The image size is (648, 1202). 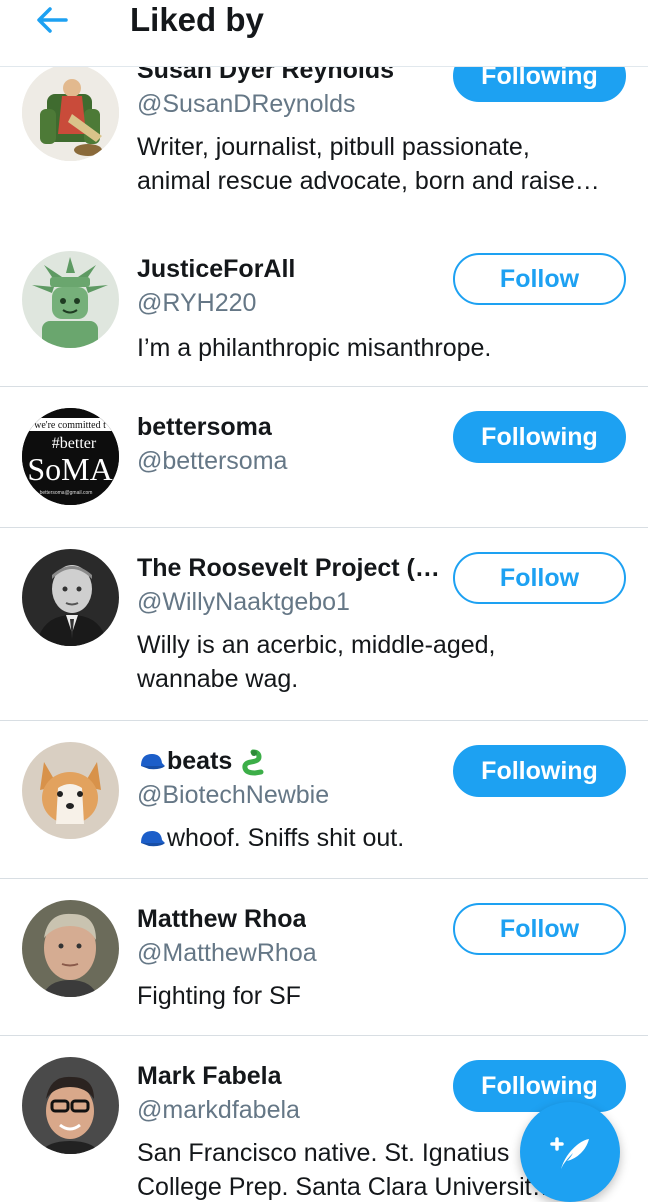 I want to click on user-handle: @BiotechNewbie, so click(x=233, y=795).